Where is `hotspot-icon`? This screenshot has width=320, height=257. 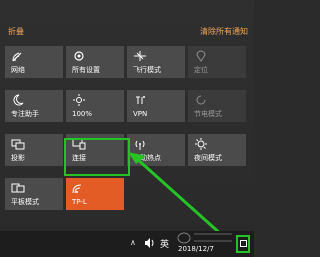 hotspot-icon is located at coordinates (140, 145).